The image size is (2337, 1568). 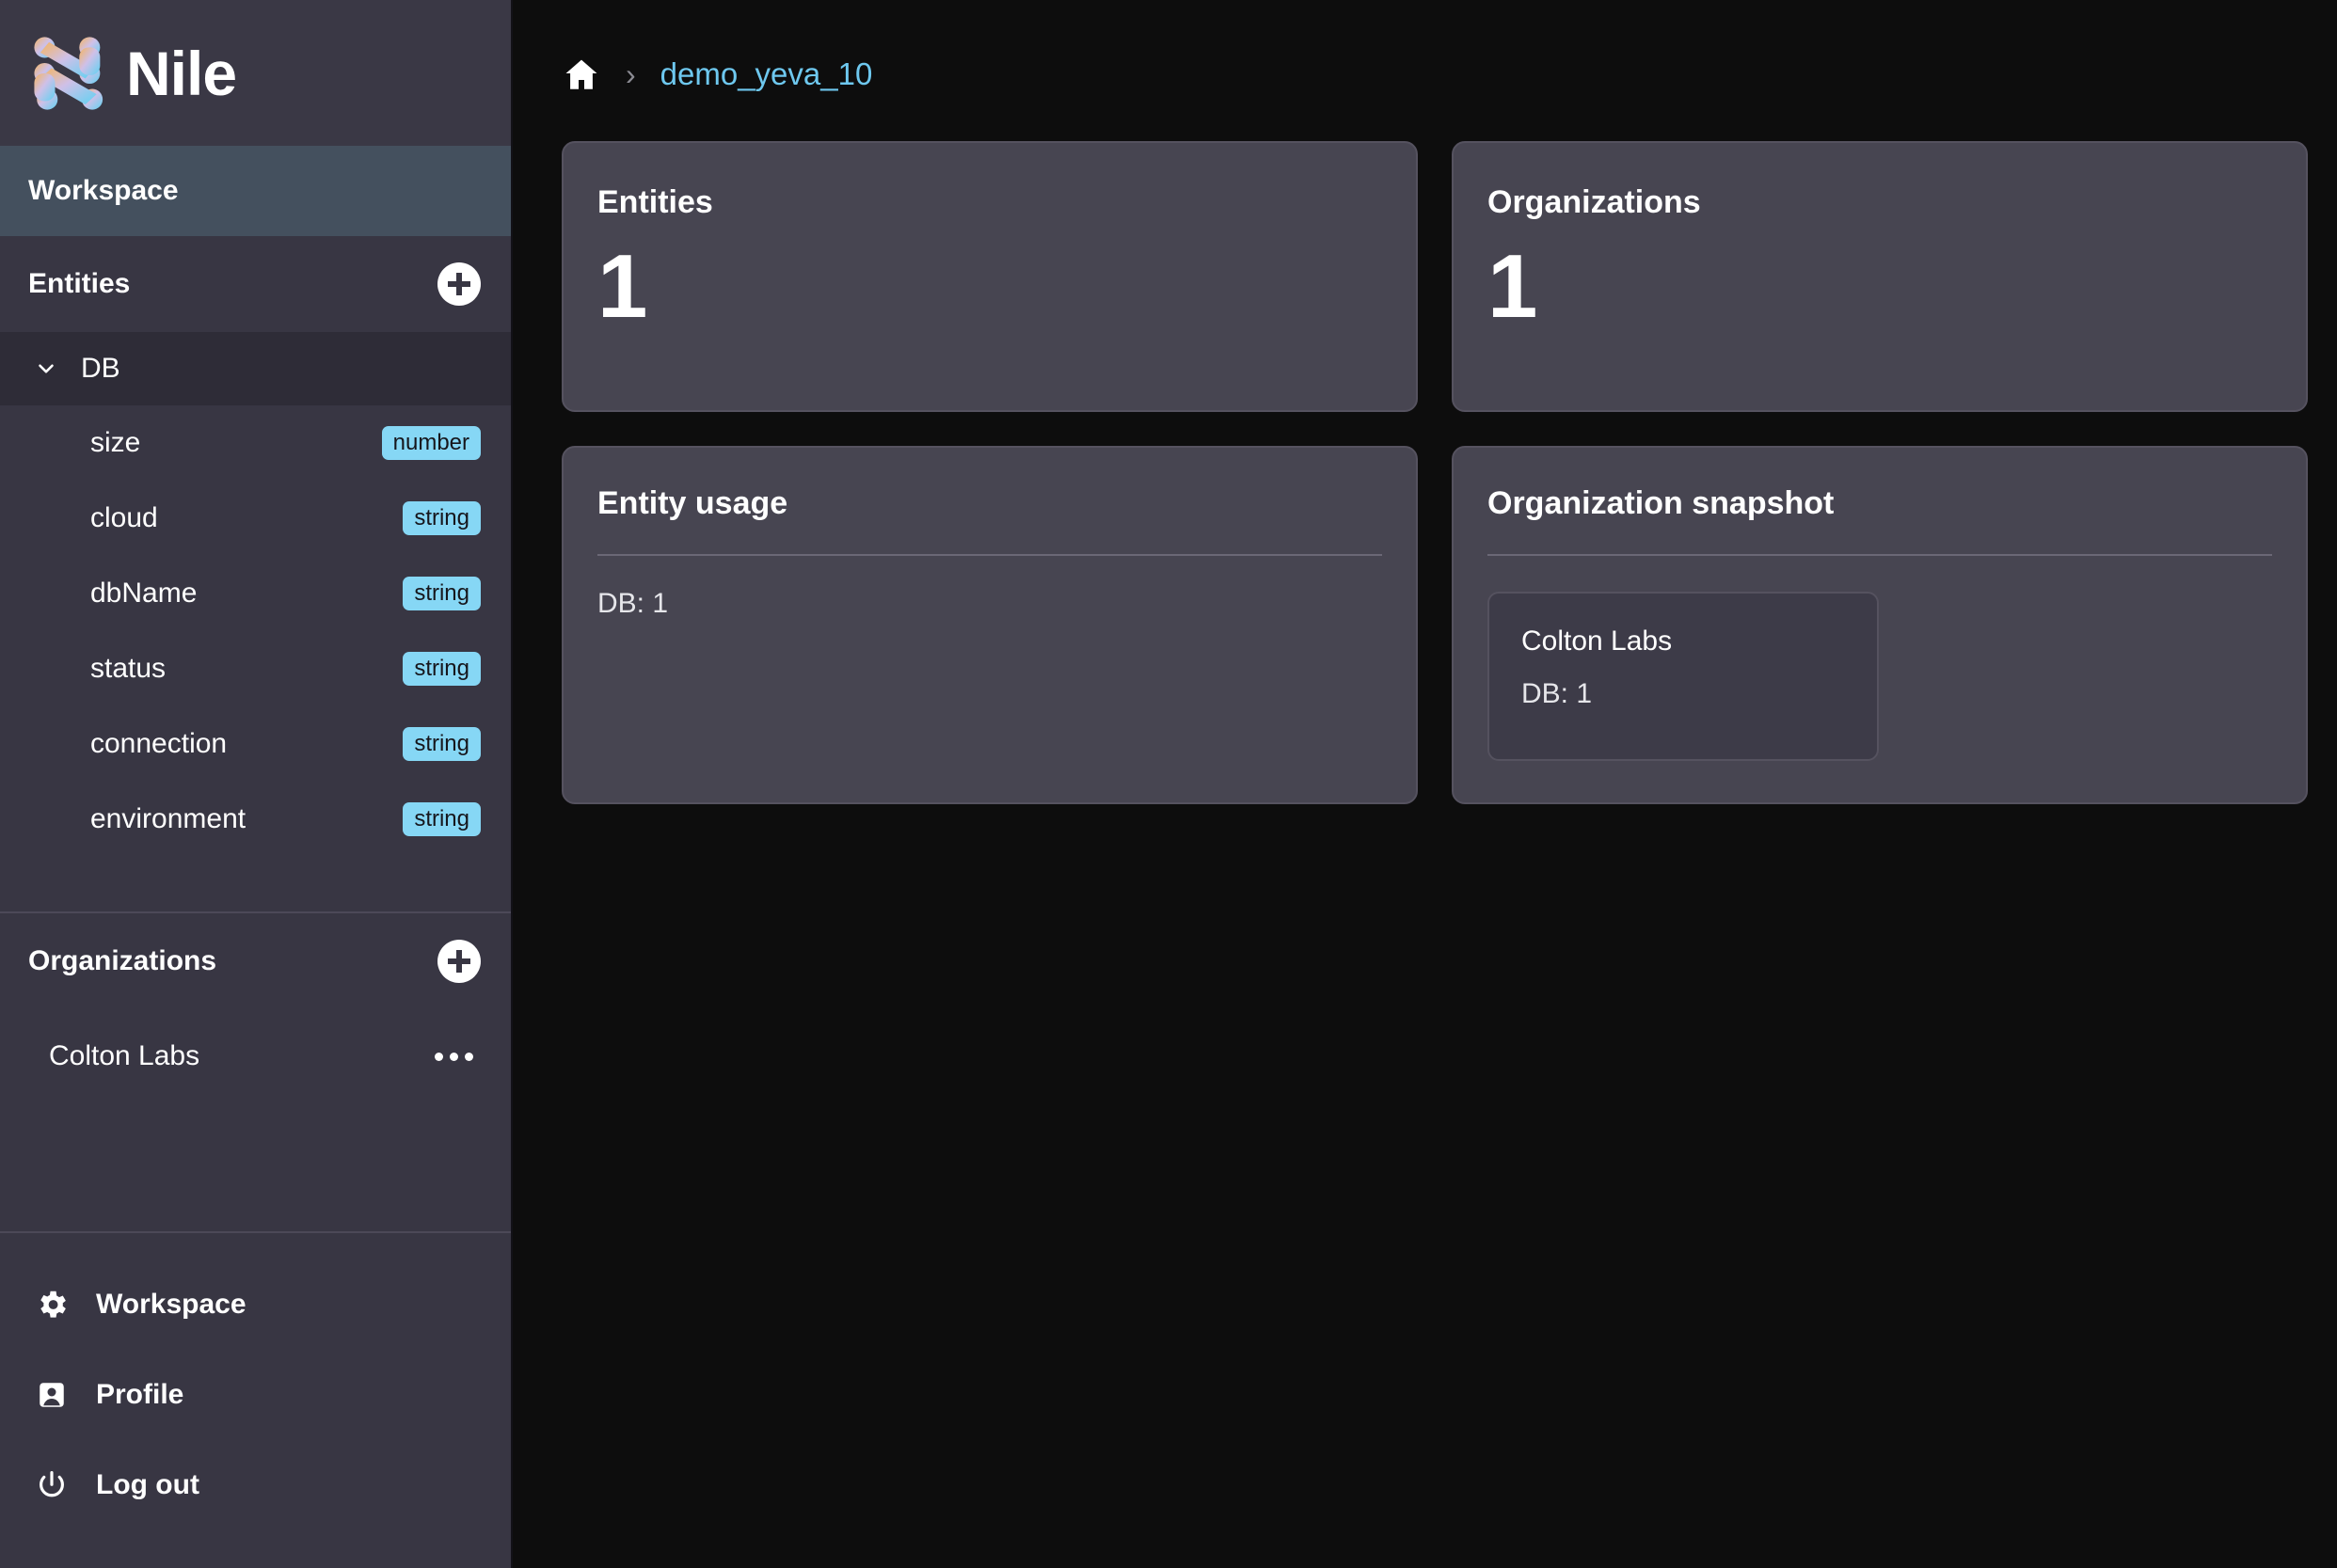 I want to click on sidebar-item-logout: Log out, so click(x=255, y=1485).